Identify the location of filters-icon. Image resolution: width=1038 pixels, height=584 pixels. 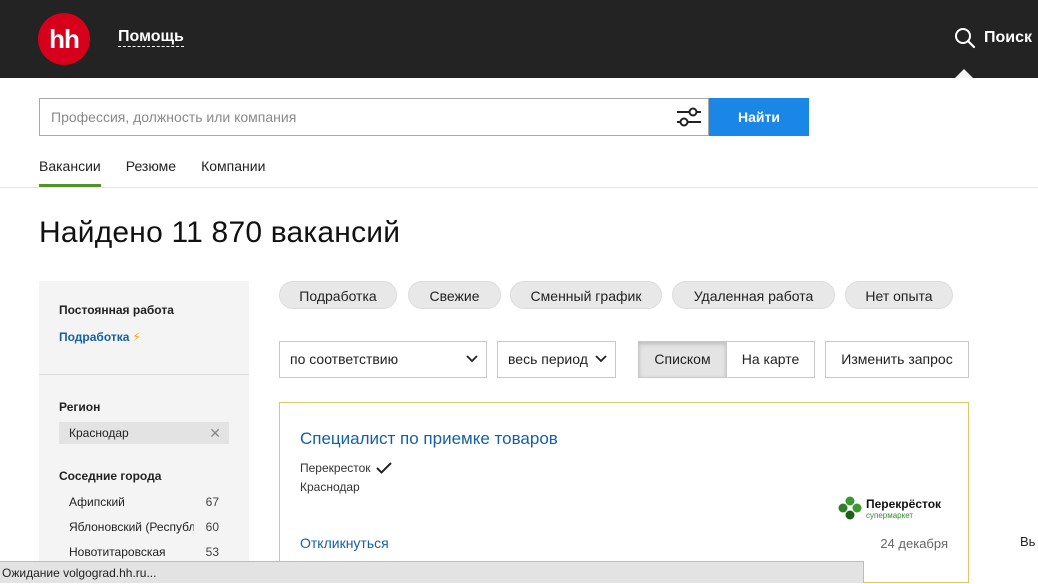
(689, 117).